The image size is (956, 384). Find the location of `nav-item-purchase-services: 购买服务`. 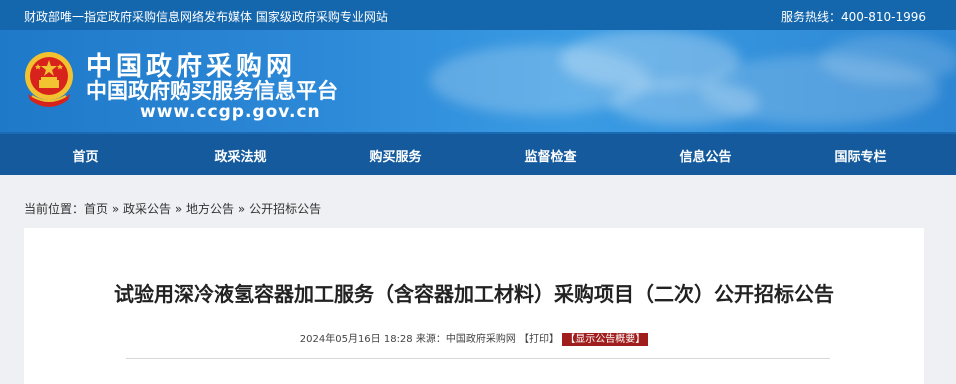

nav-item-purchase-services: 购买服务 is located at coordinates (395, 155).